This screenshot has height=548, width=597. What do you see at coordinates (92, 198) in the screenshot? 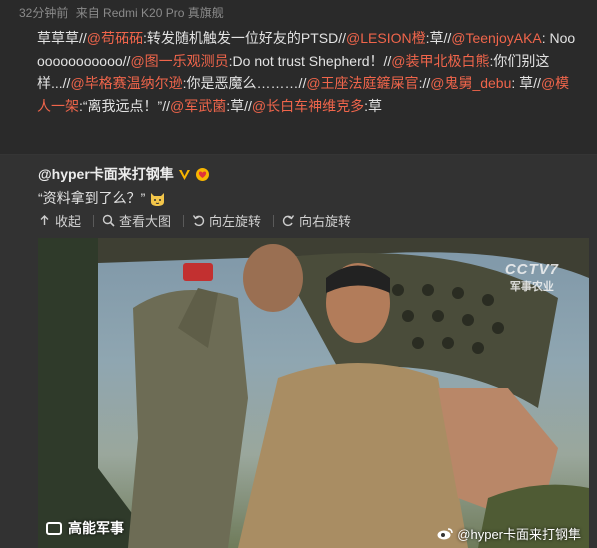
I see `original-text: “资料拿到了么？”` at bounding box center [92, 198].